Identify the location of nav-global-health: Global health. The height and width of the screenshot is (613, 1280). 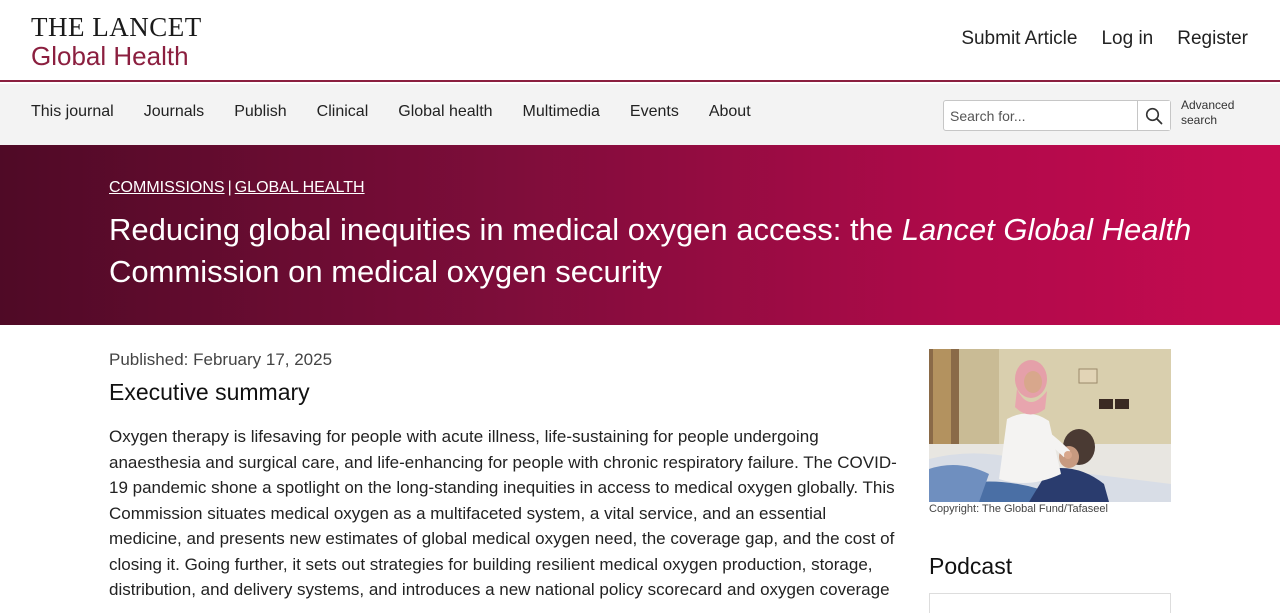
(445, 112).